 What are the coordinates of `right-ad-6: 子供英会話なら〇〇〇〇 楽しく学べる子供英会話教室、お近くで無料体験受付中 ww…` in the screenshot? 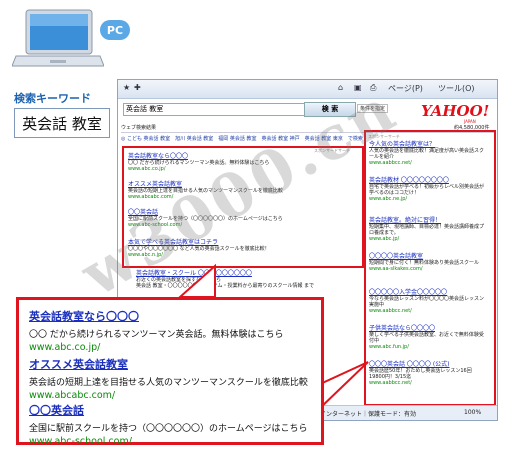 It's located at (428, 338).